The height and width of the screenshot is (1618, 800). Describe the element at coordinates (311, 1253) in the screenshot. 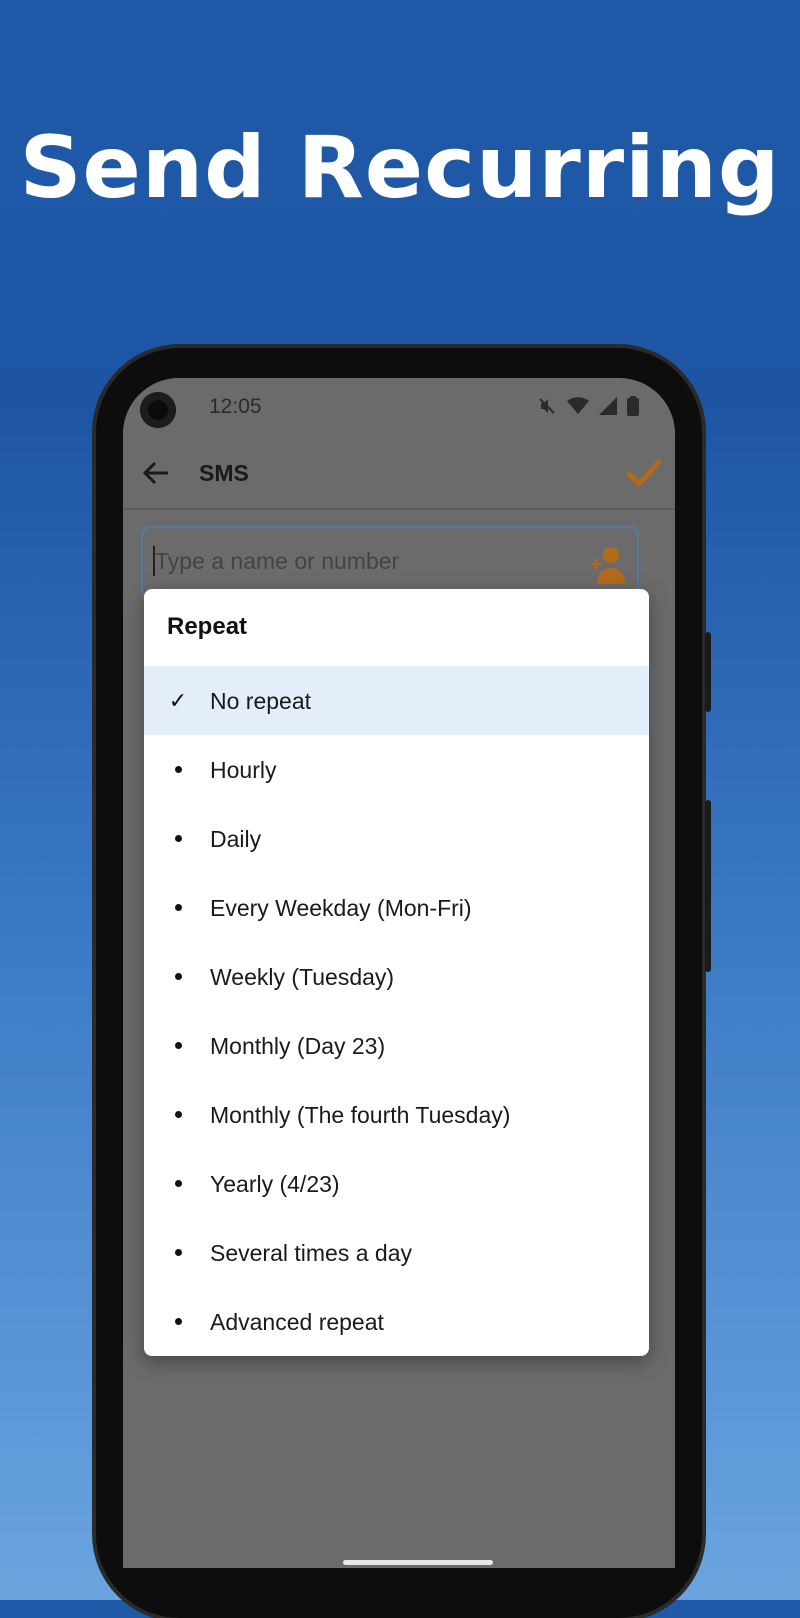

I see `repeat-option-label: Several times a day` at that location.